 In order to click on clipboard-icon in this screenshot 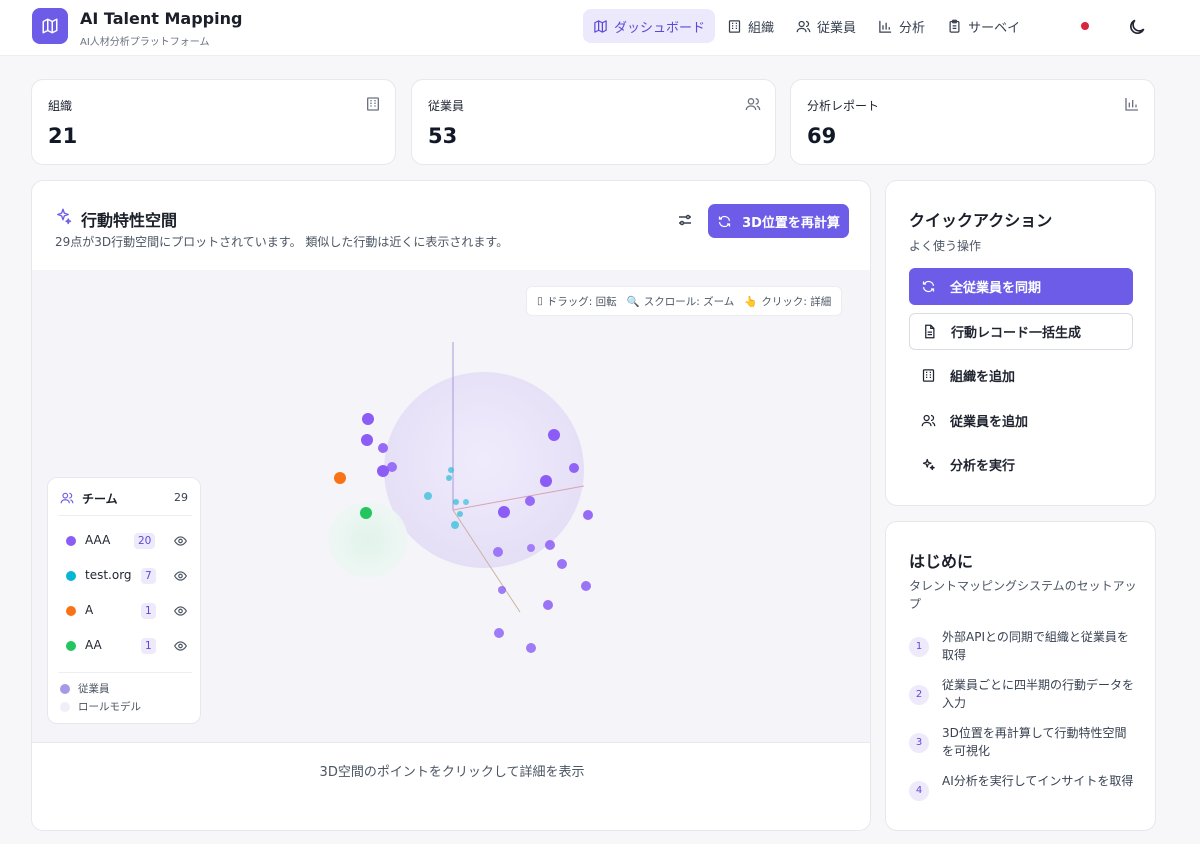, I will do `click(954, 26)`.